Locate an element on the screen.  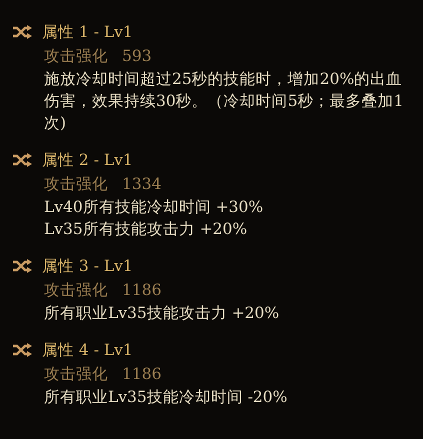
attribute-title: 属性 1 - Lv1 is located at coordinates (87, 32).